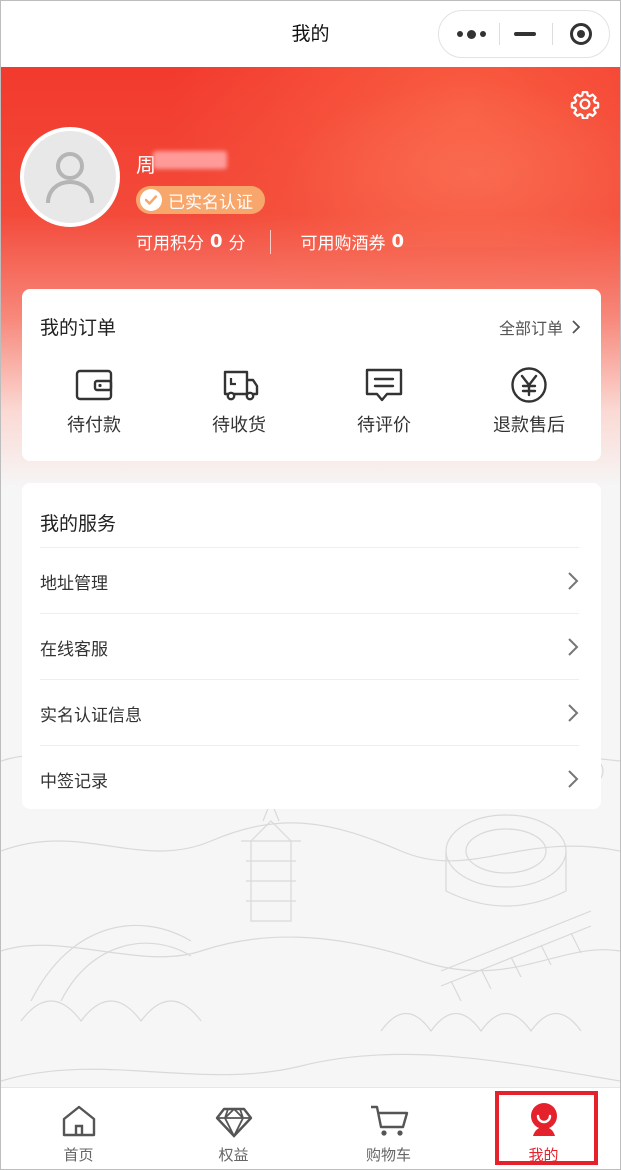  Describe the element at coordinates (233, 1122) in the screenshot. I see `diamond-icon` at that location.